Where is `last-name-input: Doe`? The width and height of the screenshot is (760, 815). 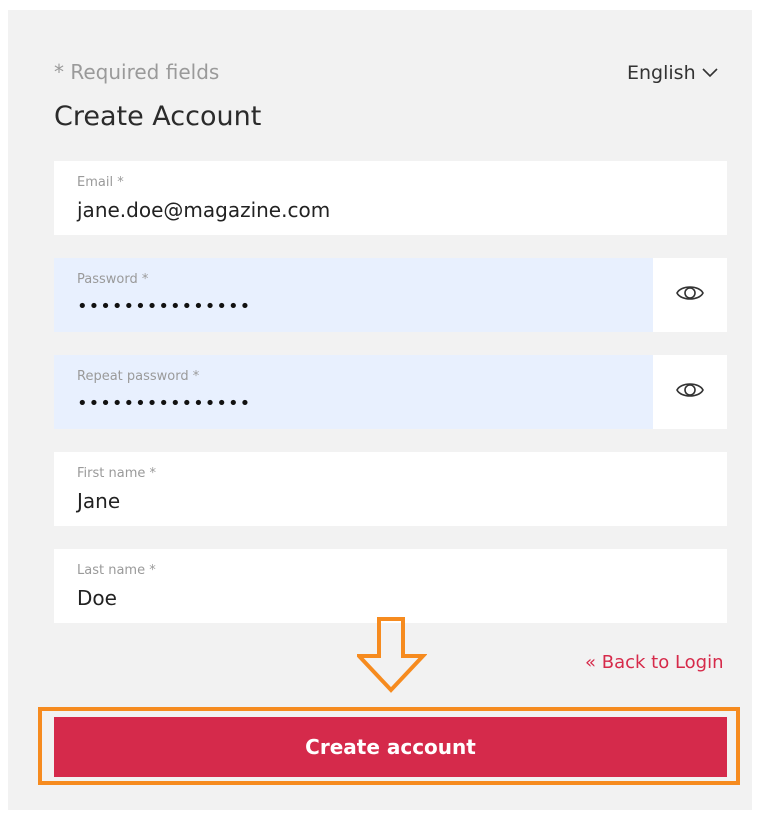 last-name-input: Doe is located at coordinates (97, 598).